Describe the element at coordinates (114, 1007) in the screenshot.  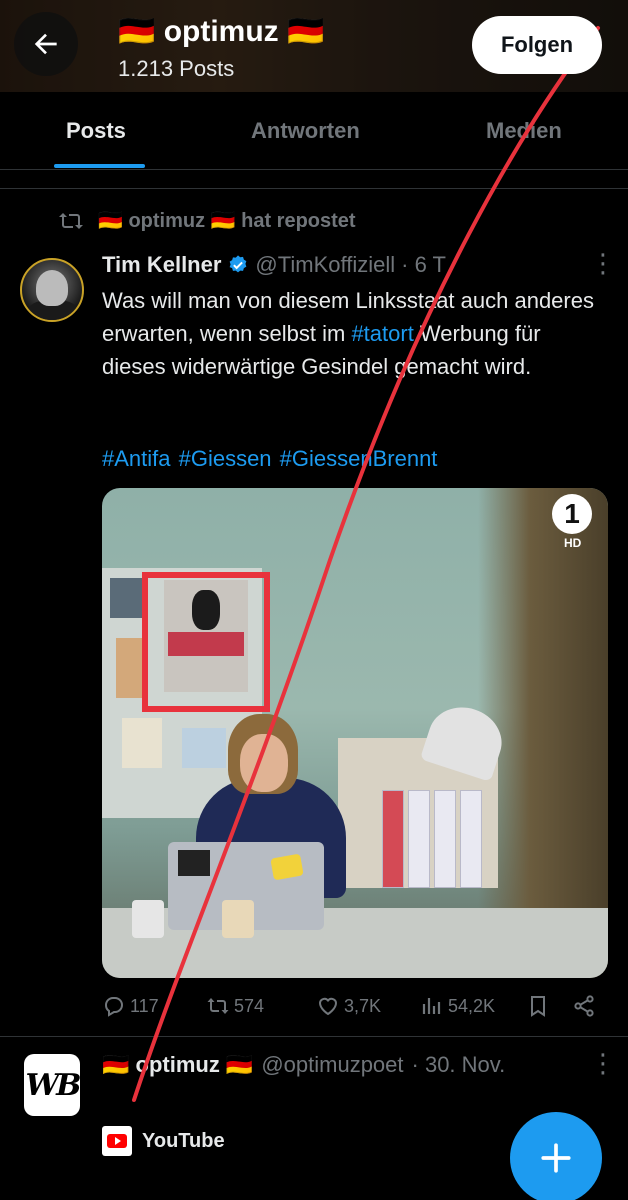
I see `reply-icon` at that location.